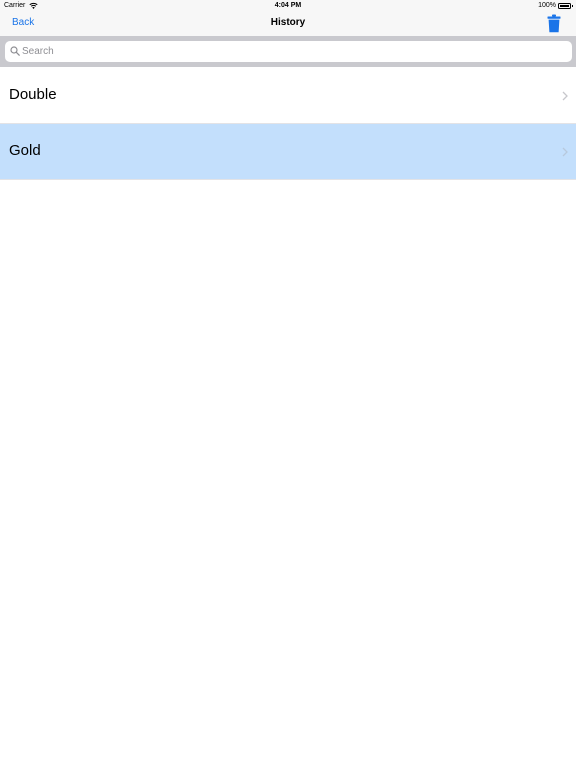 Image resolution: width=576 pixels, height=768 pixels. What do you see at coordinates (547, 5) in the screenshot?
I see `battery-percent: 100%` at bounding box center [547, 5].